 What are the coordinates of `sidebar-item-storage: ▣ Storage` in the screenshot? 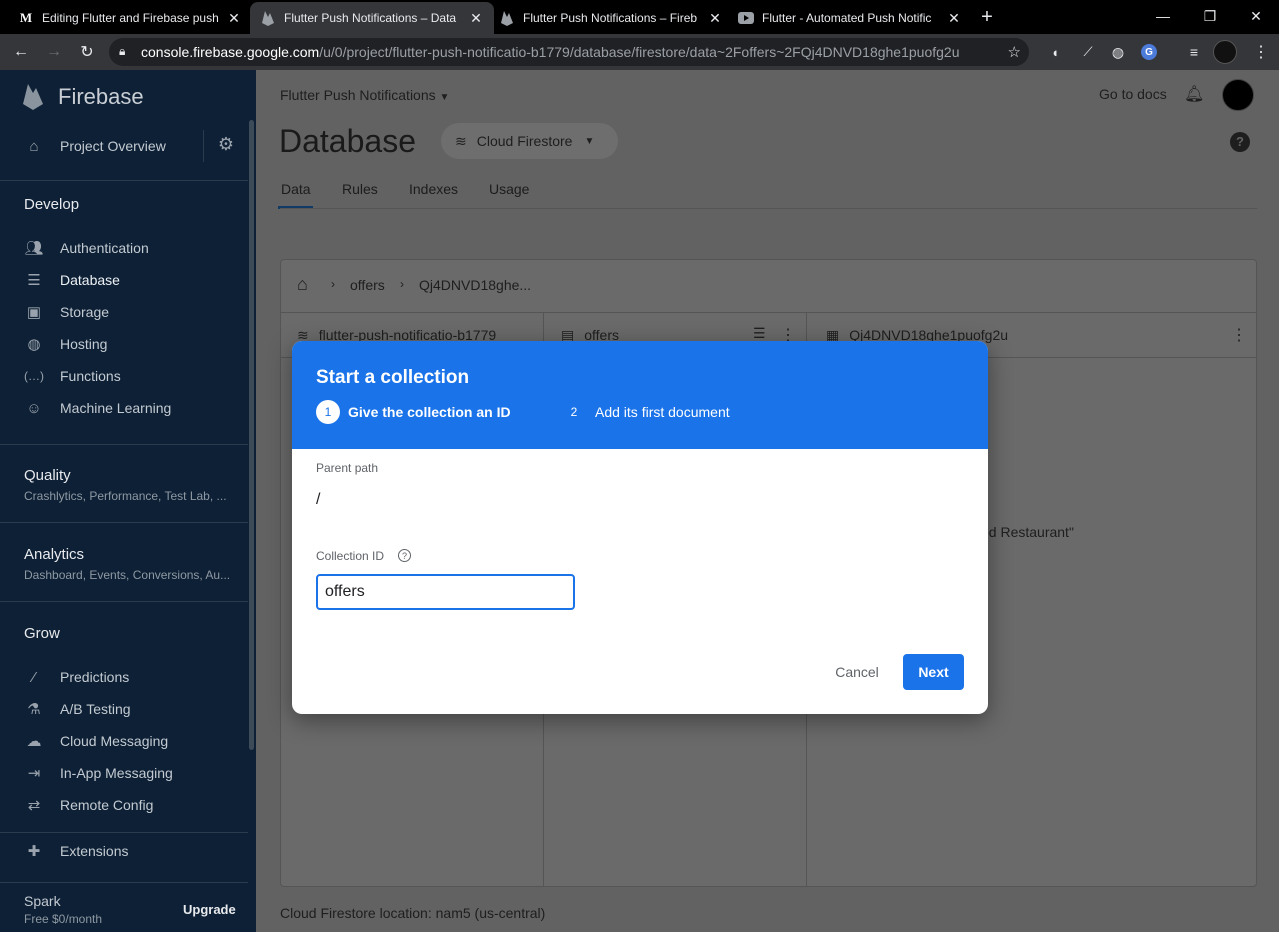 It's located at (124, 312).